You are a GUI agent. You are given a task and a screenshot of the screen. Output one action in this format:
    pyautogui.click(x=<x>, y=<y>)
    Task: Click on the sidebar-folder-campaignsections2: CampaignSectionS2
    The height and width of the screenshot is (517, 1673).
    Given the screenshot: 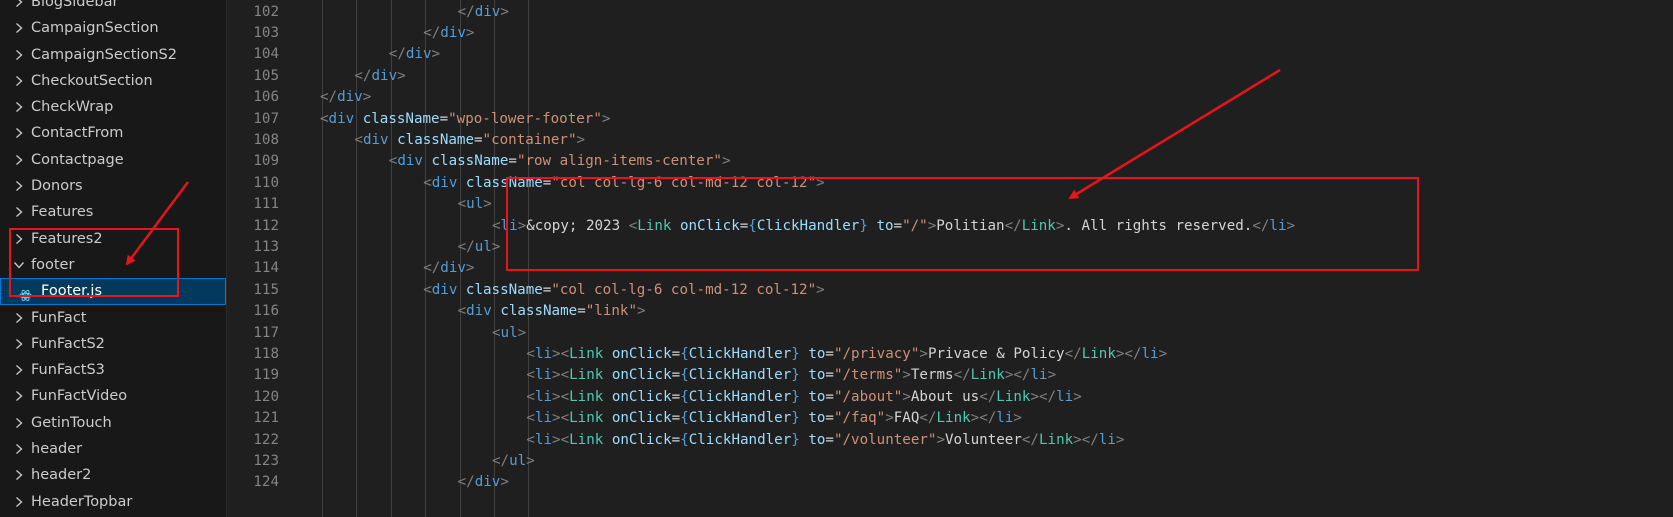 What is the action you would take?
    pyautogui.click(x=113, y=55)
    